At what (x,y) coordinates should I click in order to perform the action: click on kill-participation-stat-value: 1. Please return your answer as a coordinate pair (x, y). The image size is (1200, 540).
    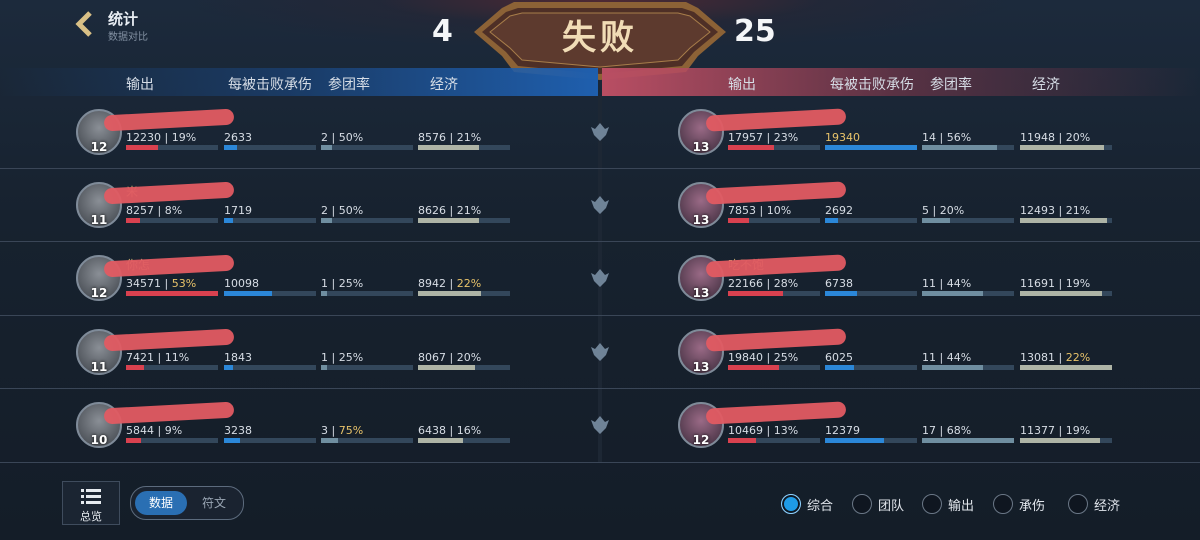
    Looking at the image, I should click on (324, 357).